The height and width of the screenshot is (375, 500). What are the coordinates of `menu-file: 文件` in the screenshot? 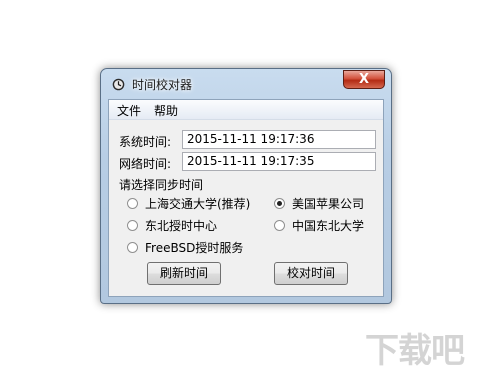 It's located at (129, 110).